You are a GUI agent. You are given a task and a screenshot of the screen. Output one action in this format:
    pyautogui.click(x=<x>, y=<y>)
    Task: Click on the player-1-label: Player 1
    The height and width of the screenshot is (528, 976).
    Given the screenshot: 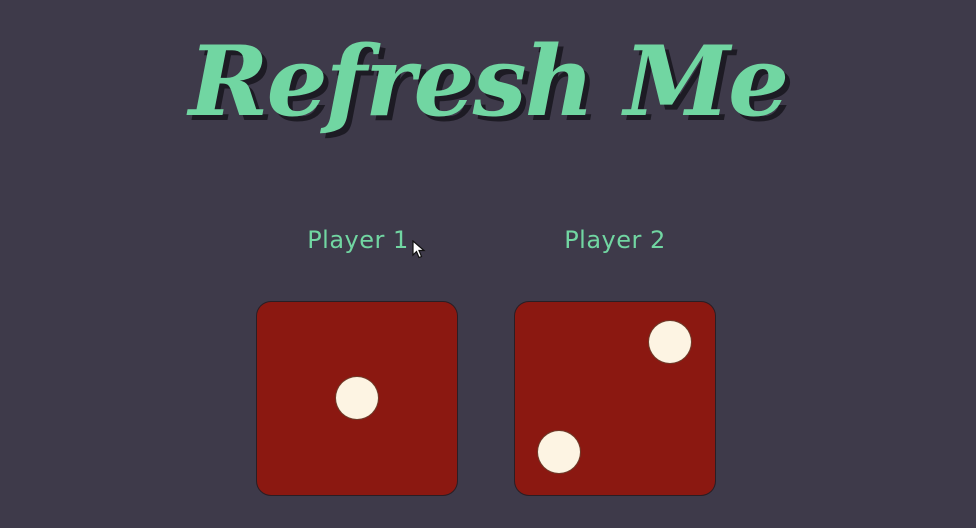 What is the action you would take?
    pyautogui.click(x=358, y=240)
    